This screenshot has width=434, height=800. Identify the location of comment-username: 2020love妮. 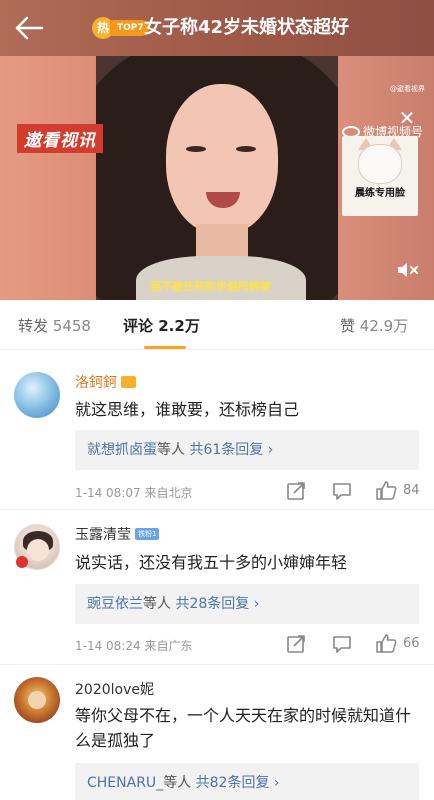
(114, 689).